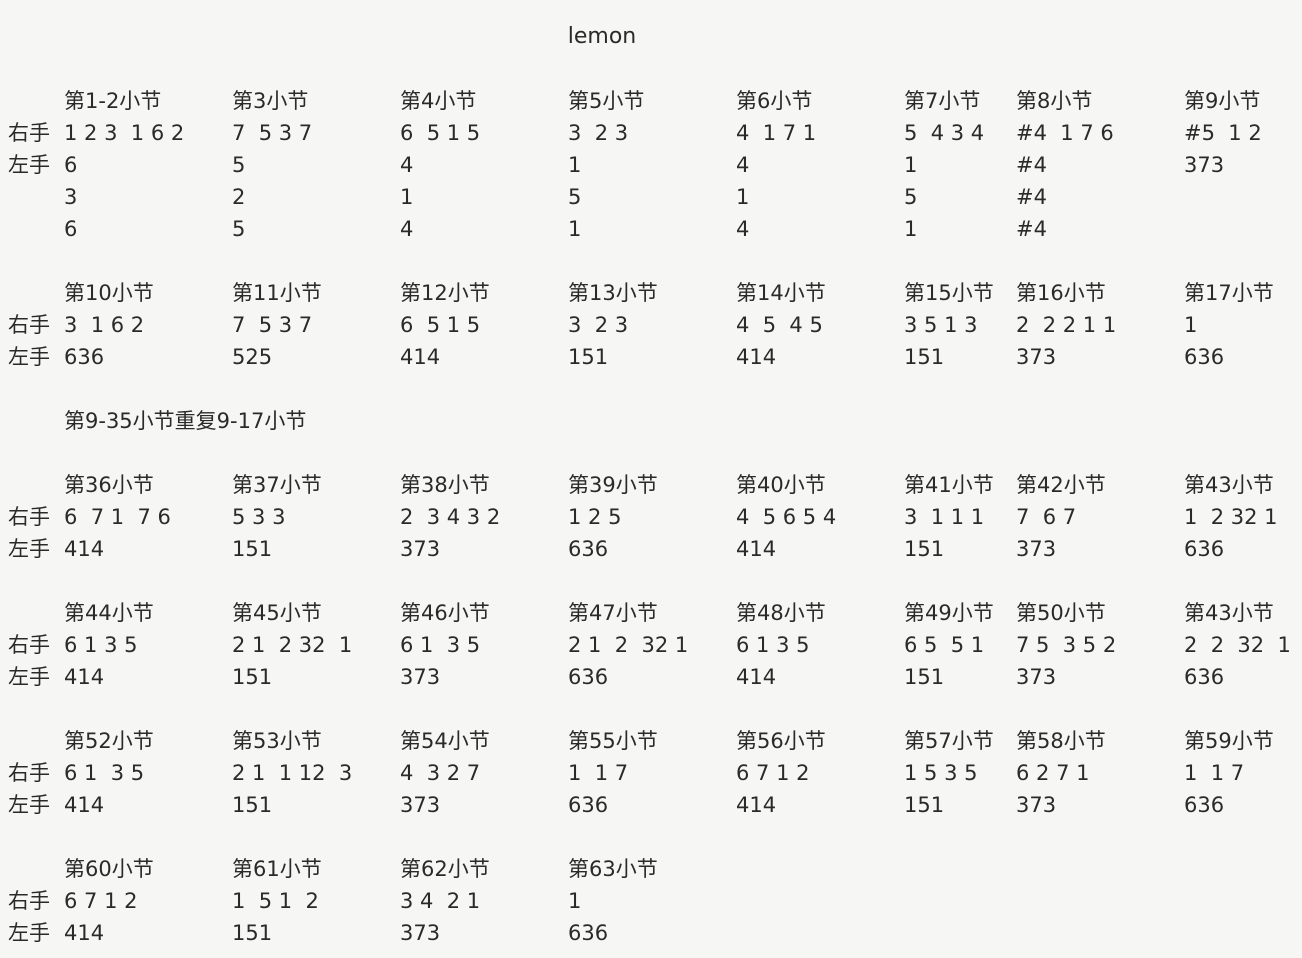 This screenshot has height=958, width=1302. What do you see at coordinates (117, 517) in the screenshot?
I see `right-hand-notes: 6 7 1 7 6` at bounding box center [117, 517].